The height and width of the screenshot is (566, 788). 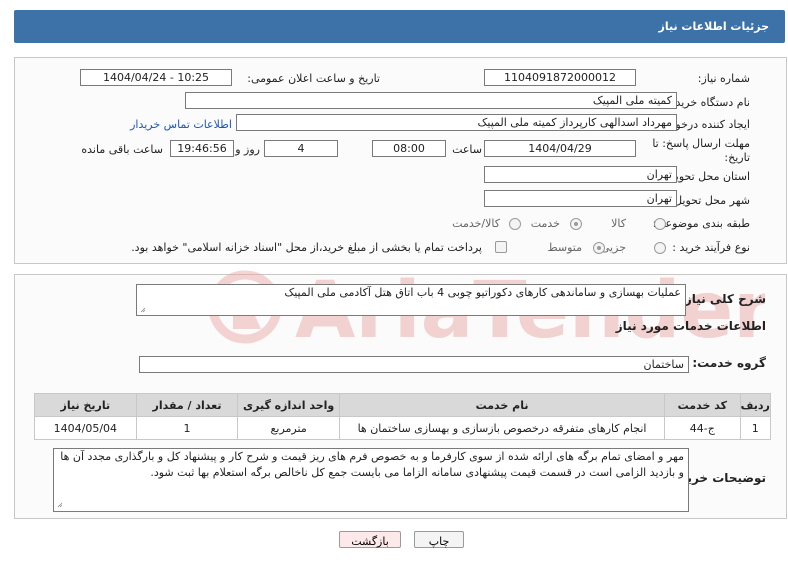 I want to click on days-remaining-field: 4, so click(x=301, y=148).